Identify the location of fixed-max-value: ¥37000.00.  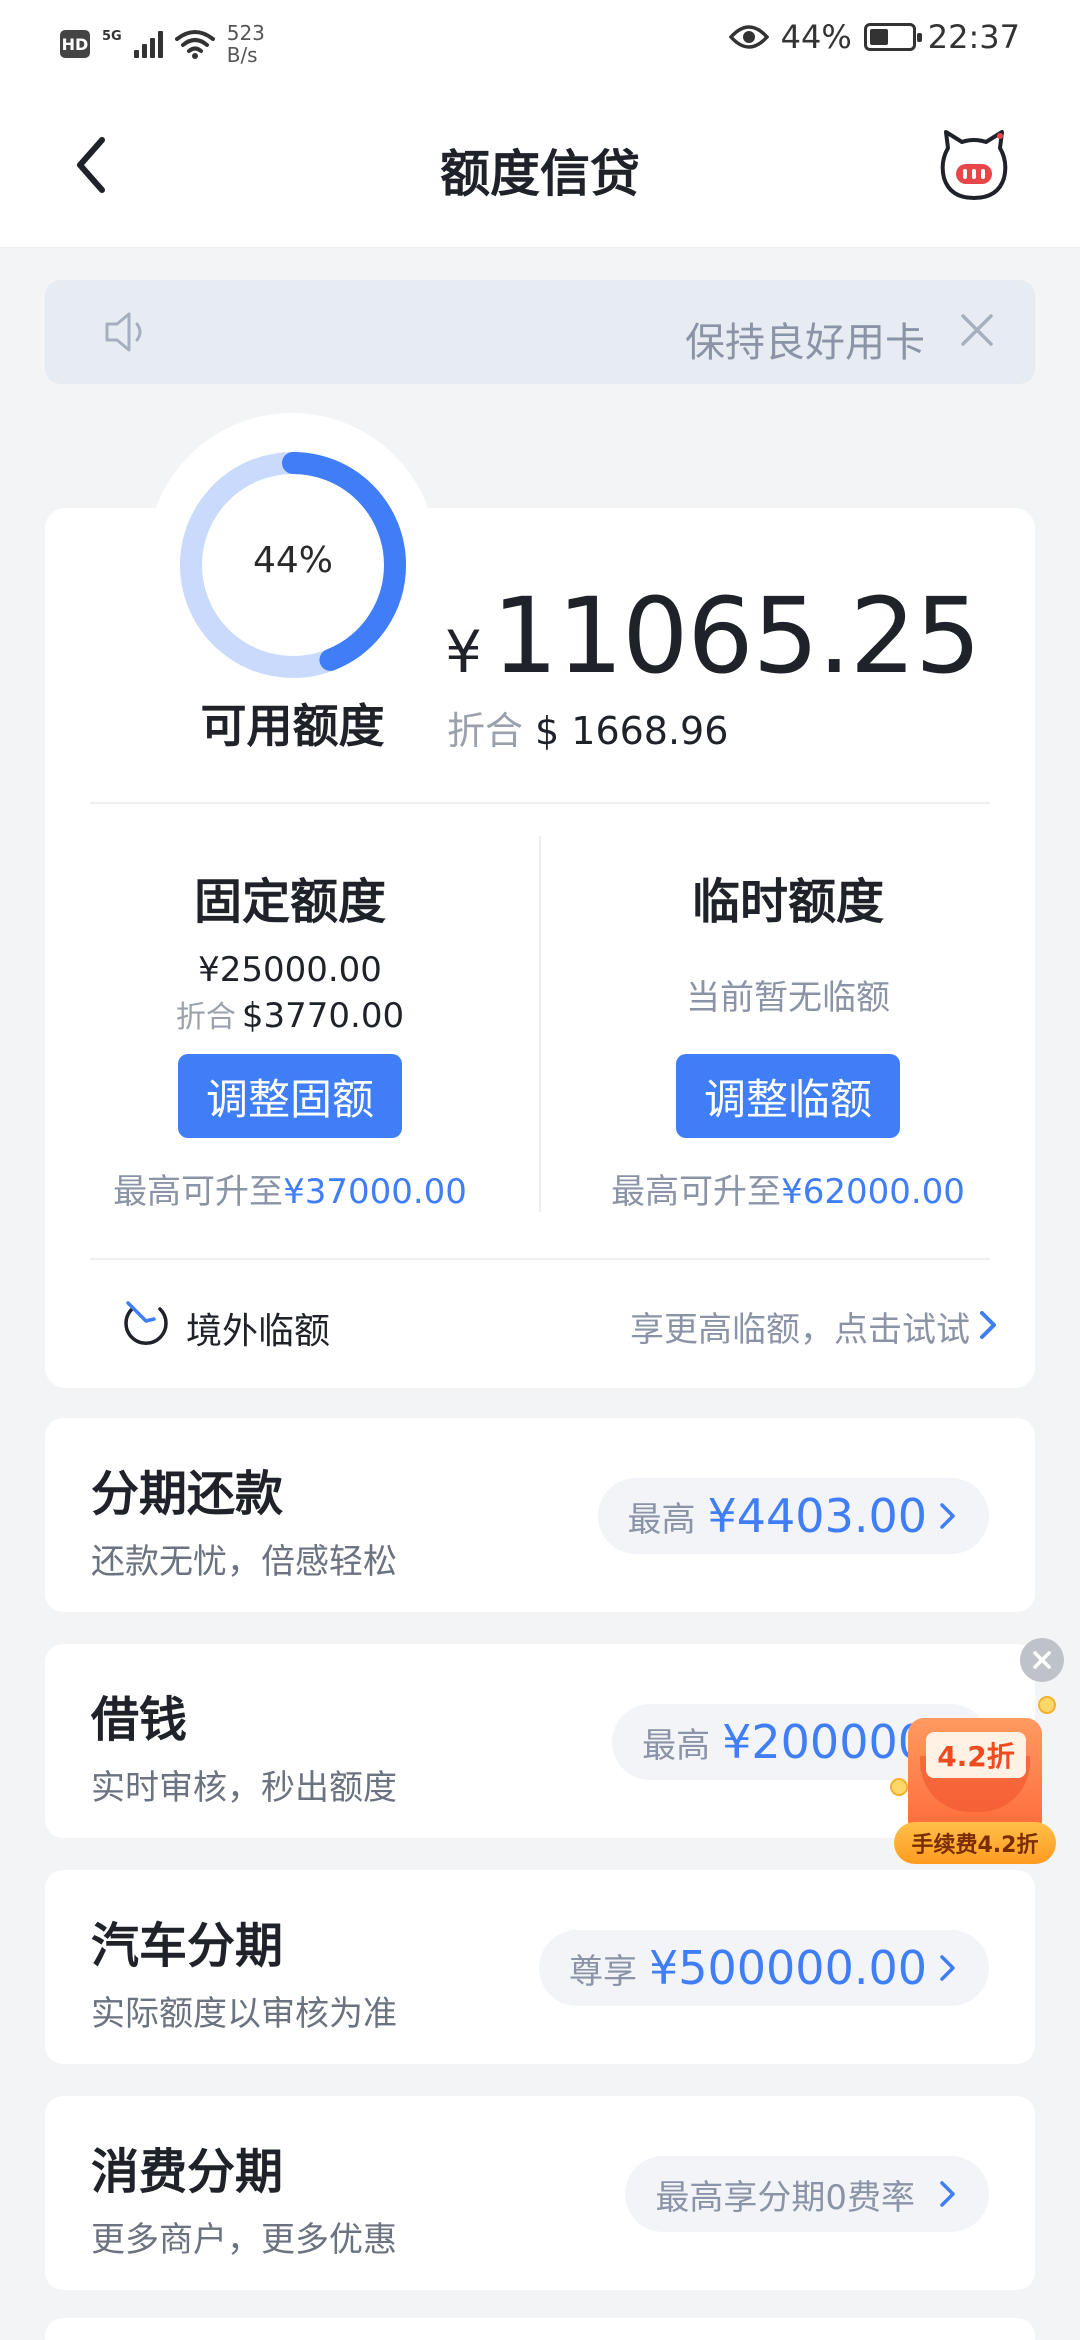
(375, 1192).